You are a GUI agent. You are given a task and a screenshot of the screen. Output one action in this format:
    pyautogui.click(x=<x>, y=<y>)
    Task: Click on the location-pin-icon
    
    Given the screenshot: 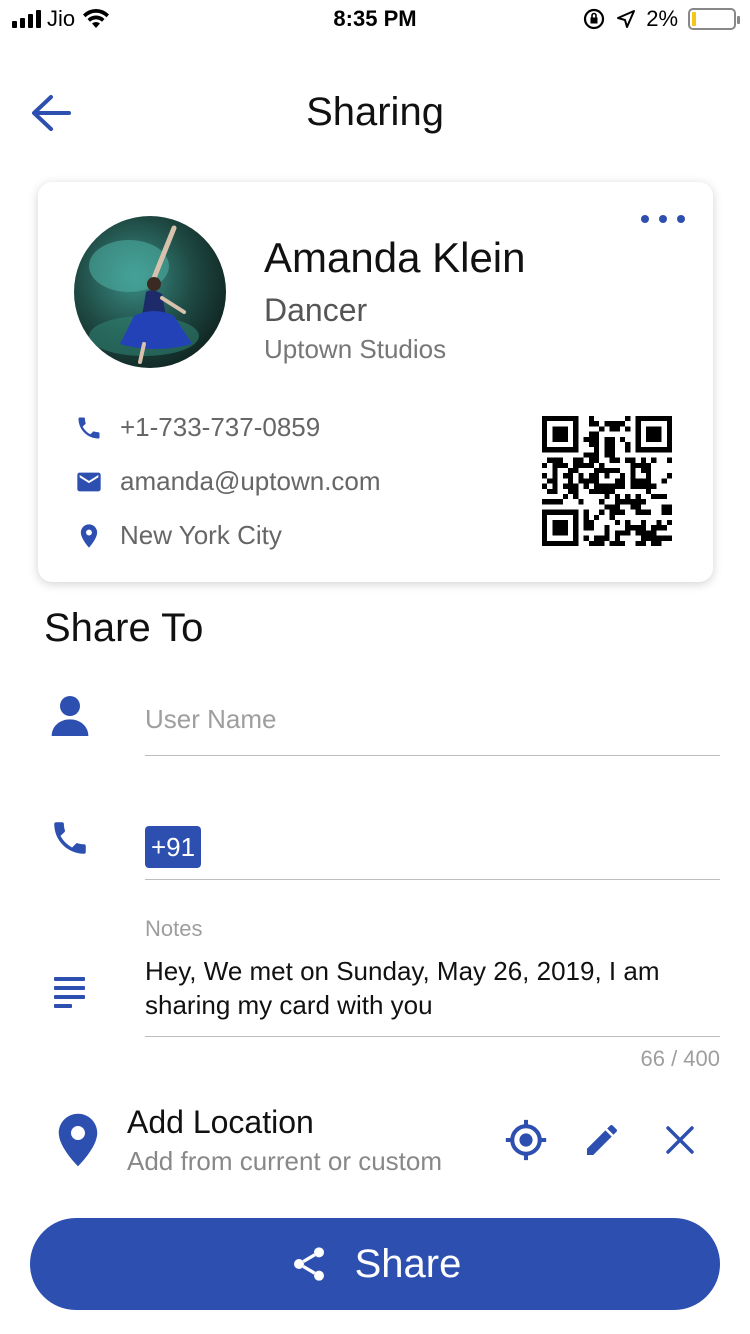 What is the action you would take?
    pyautogui.click(x=89, y=536)
    